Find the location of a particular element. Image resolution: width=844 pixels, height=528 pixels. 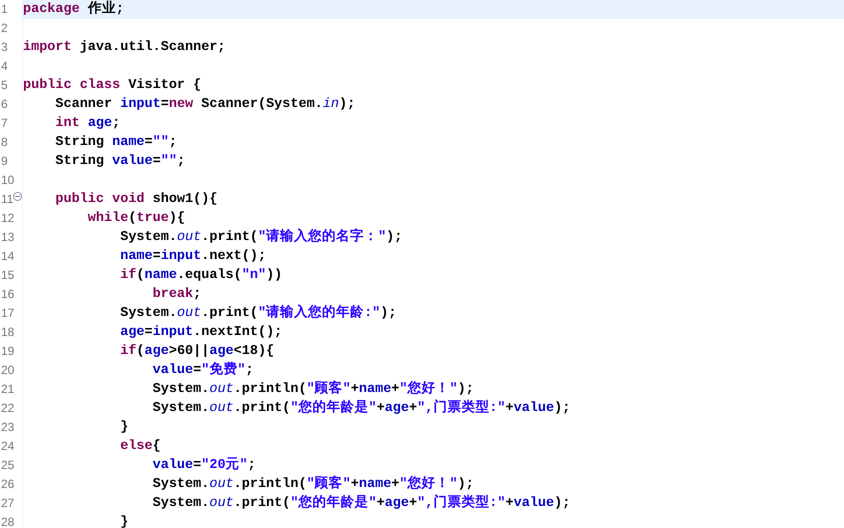

line-number: 23 is located at coordinates (7, 427).